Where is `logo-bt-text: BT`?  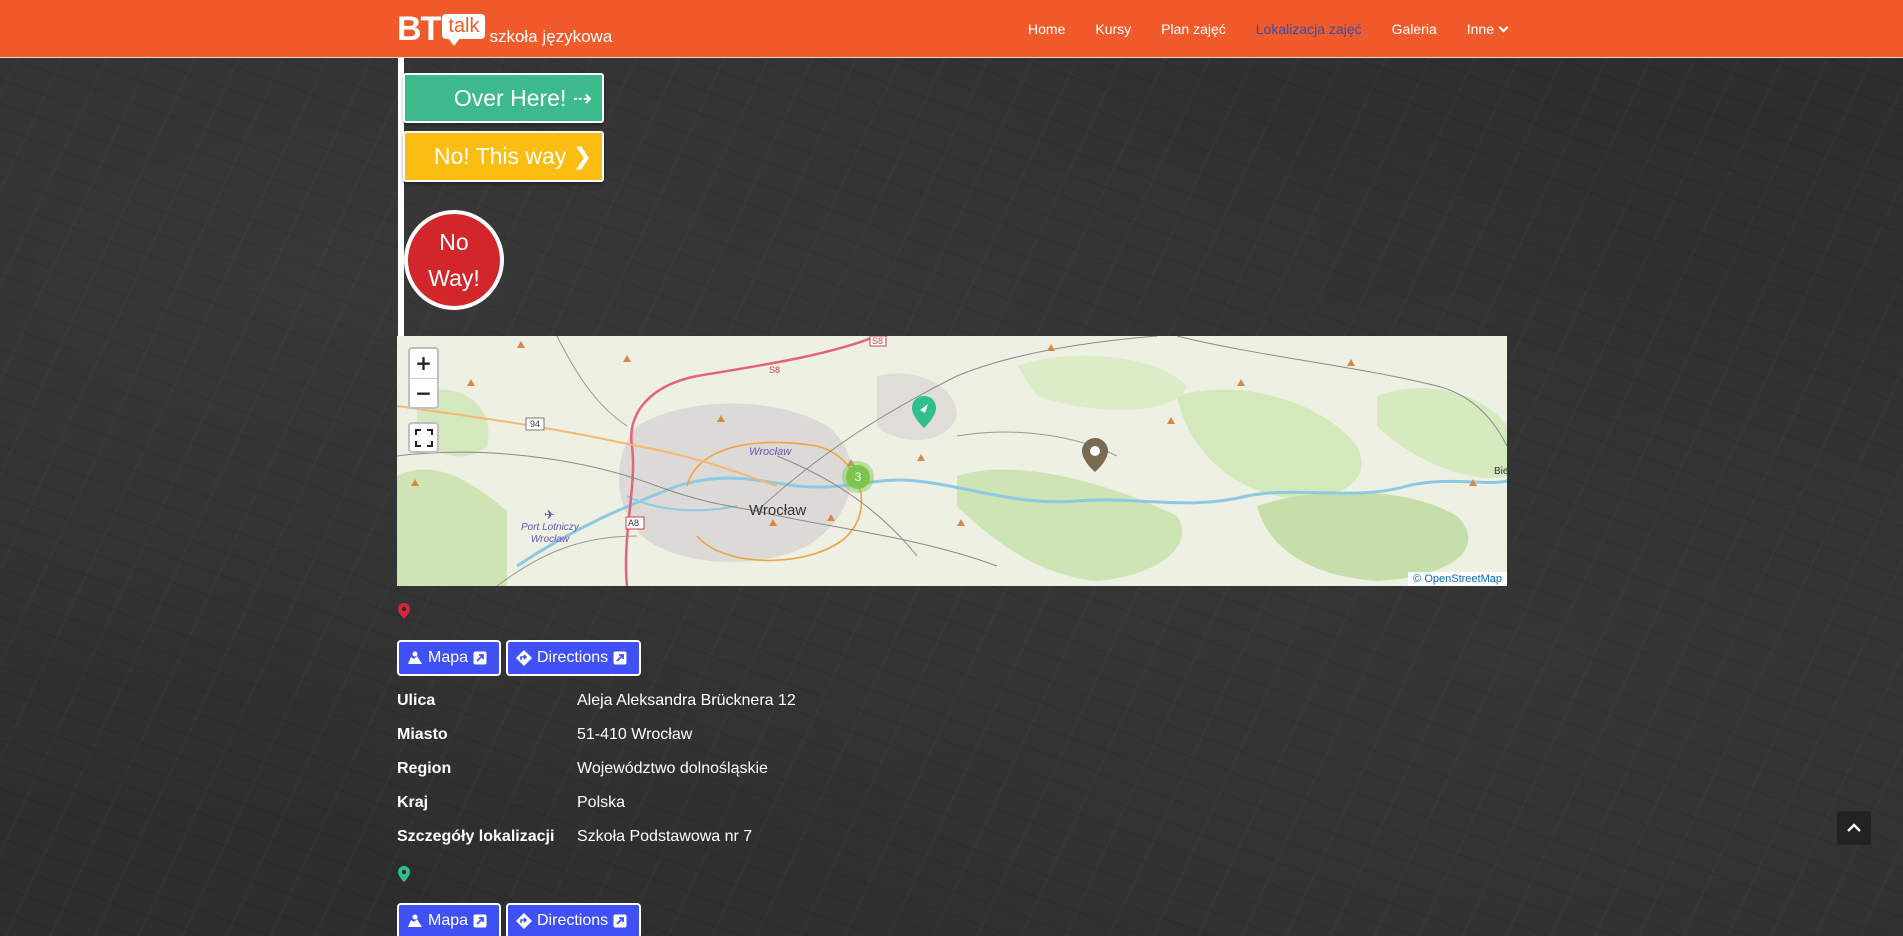 logo-bt-text: BT is located at coordinates (419, 29).